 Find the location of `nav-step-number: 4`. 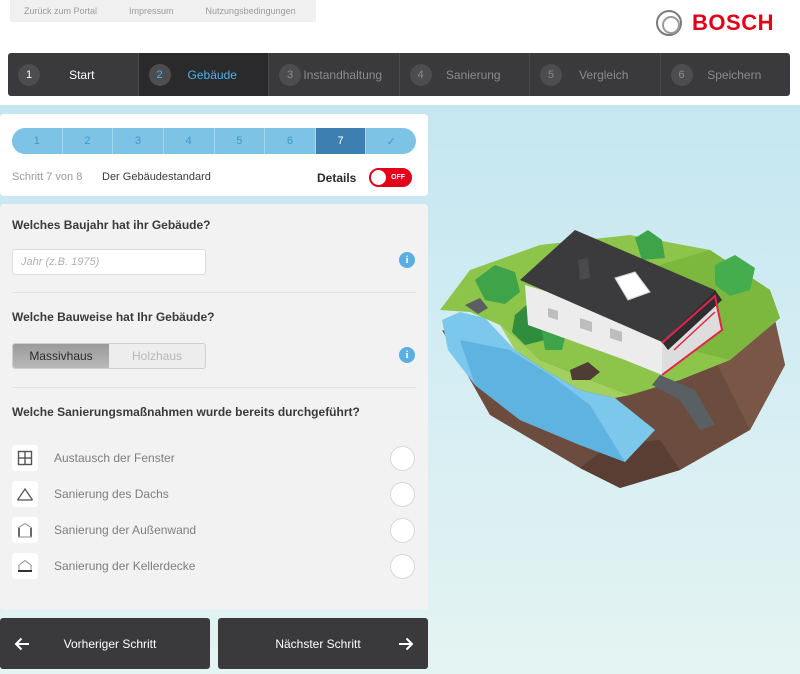

nav-step-number: 4 is located at coordinates (420, 74).